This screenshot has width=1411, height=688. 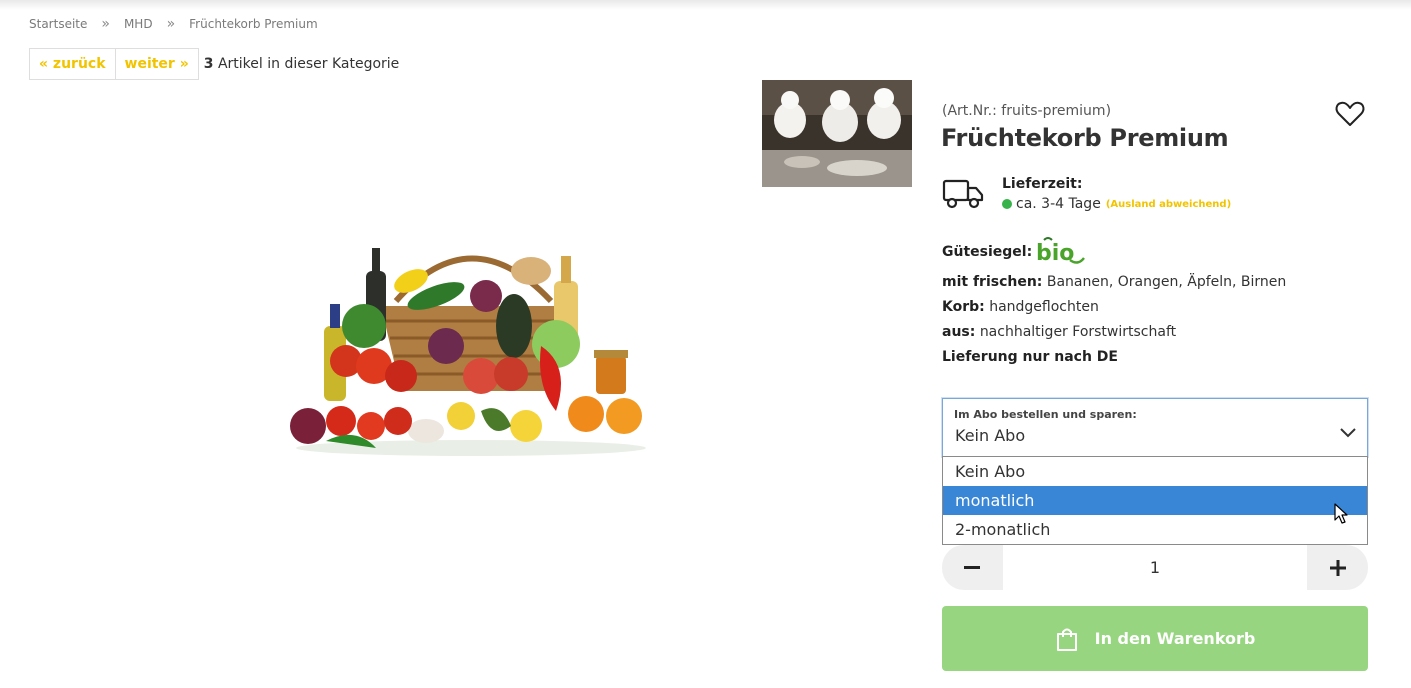 I want to click on subscription-option: monatlich, so click(x=1155, y=500).